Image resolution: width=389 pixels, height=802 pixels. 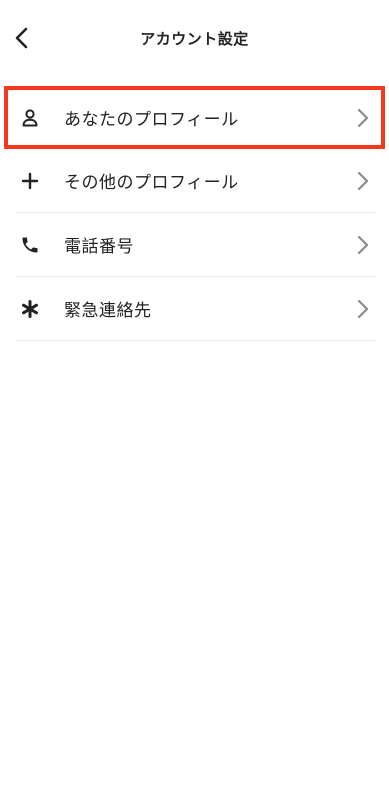 I want to click on menu-item-label: 緊急連絡先, so click(x=108, y=311).